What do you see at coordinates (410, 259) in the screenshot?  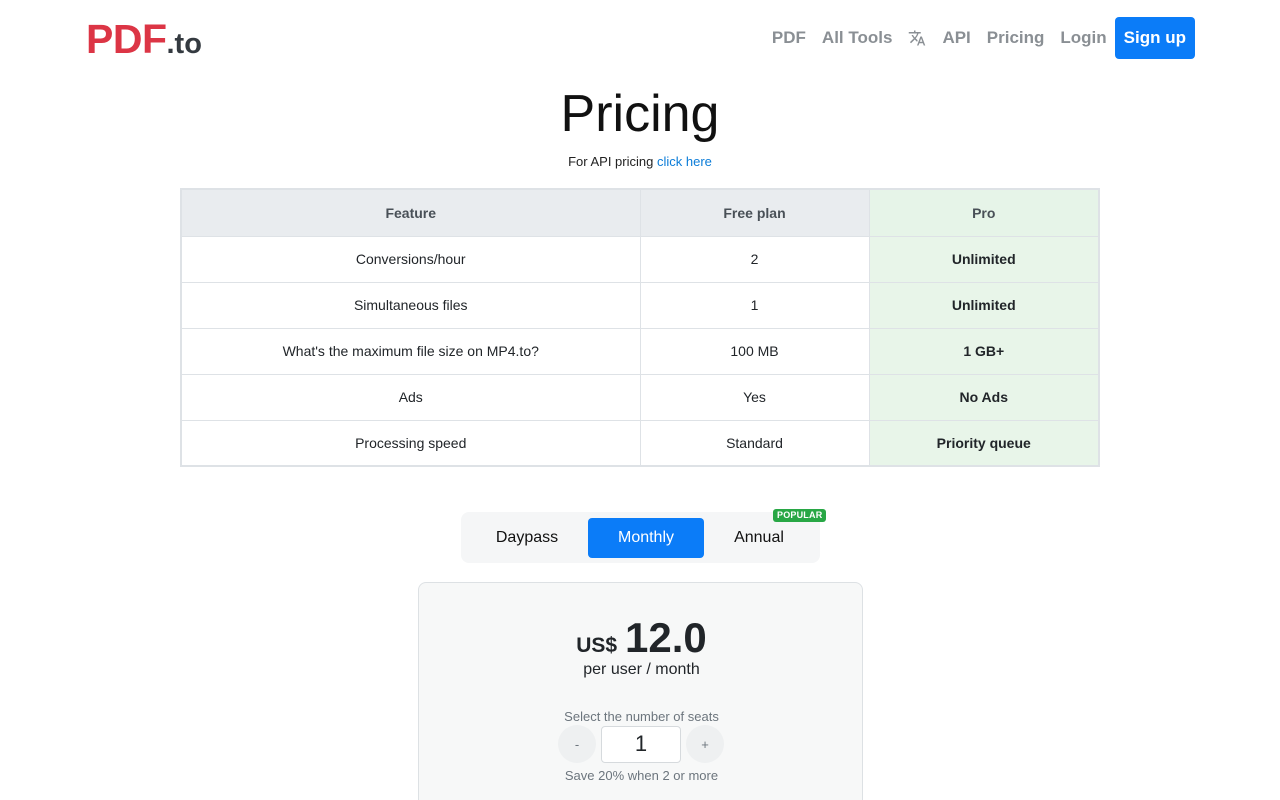 I see `feature-cell: Conversions/hour` at bounding box center [410, 259].